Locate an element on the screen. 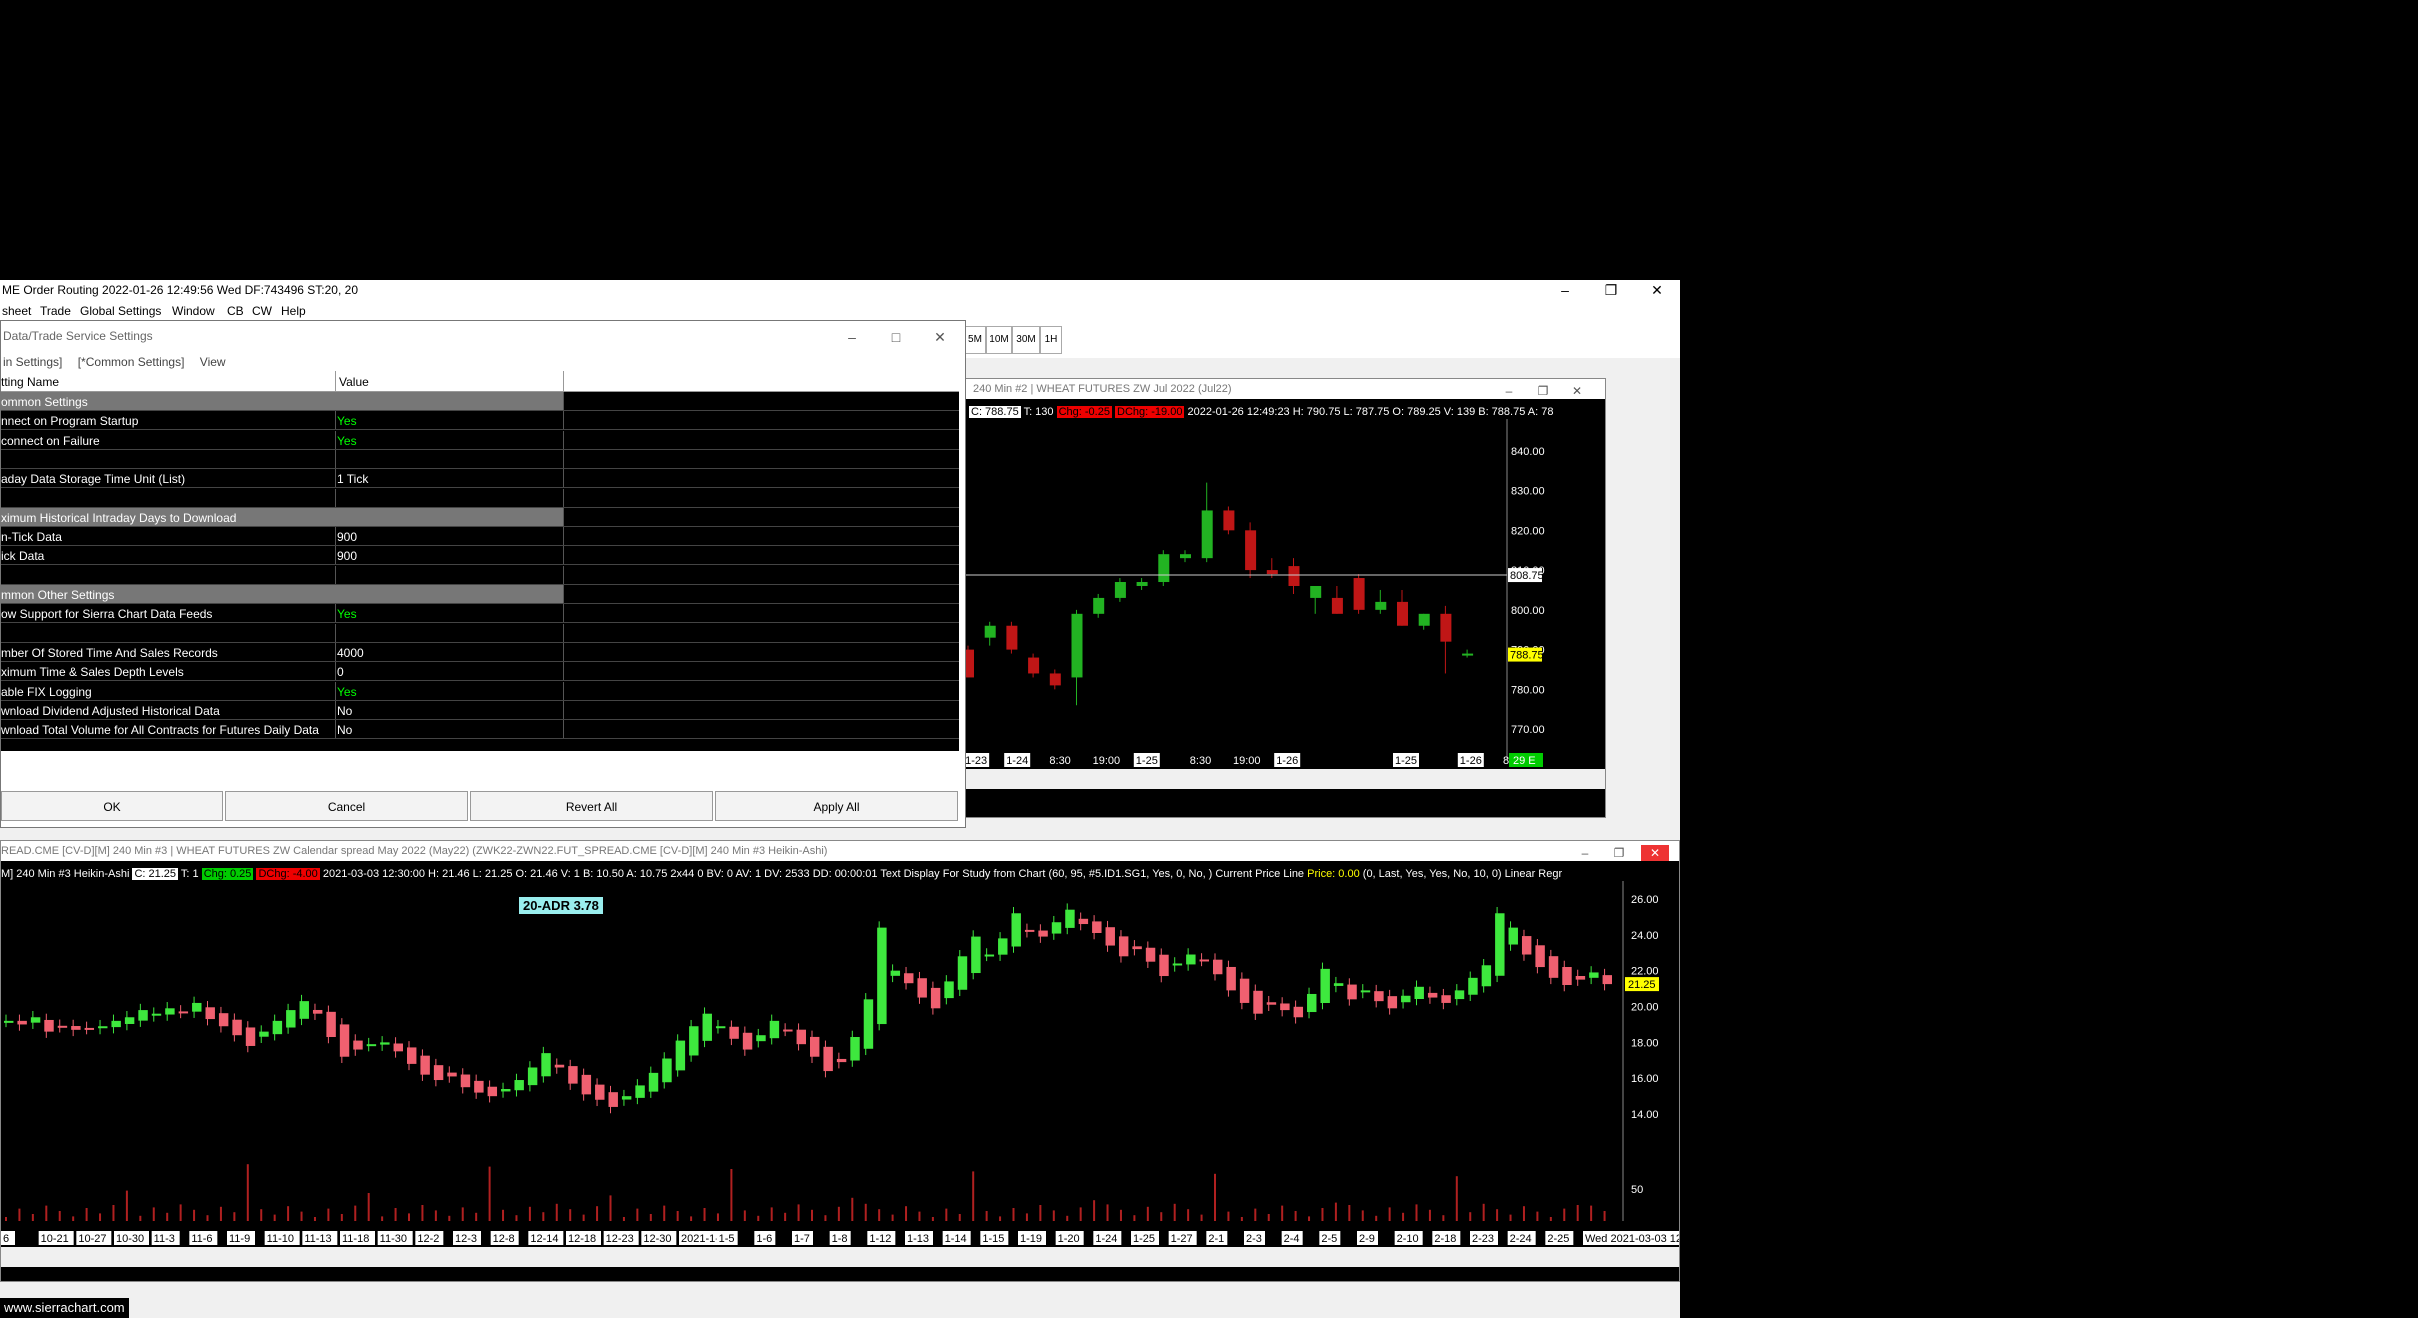 This screenshot has height=1318, width=2418. time-axis-label: 8:30 is located at coordinates (1059, 761).